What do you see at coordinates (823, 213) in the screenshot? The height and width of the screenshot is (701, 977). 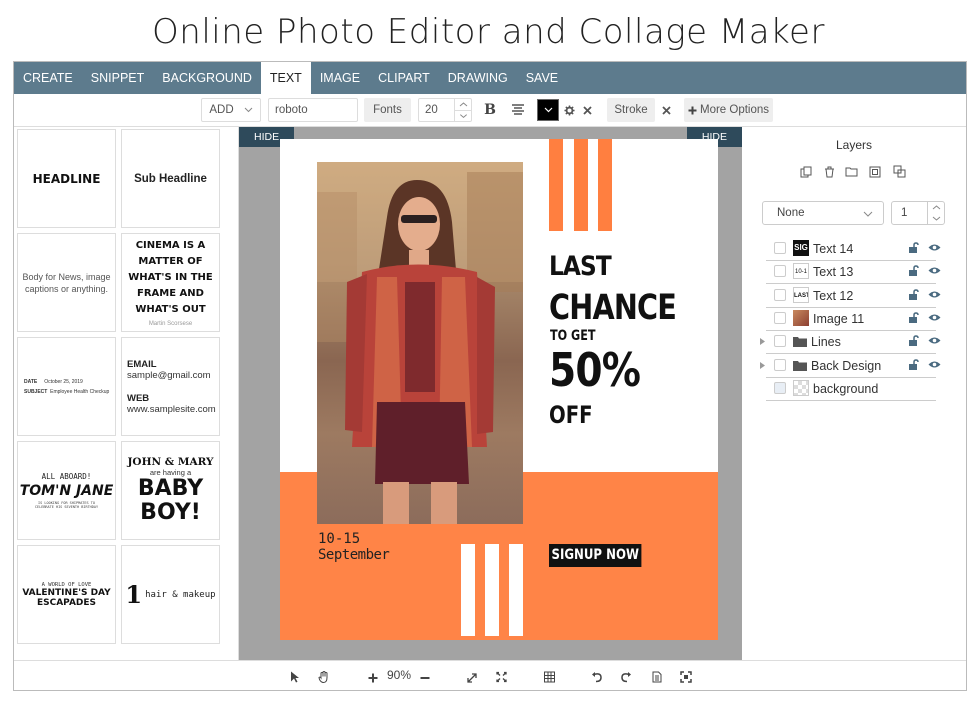 I see `blend-mode-select: None` at bounding box center [823, 213].